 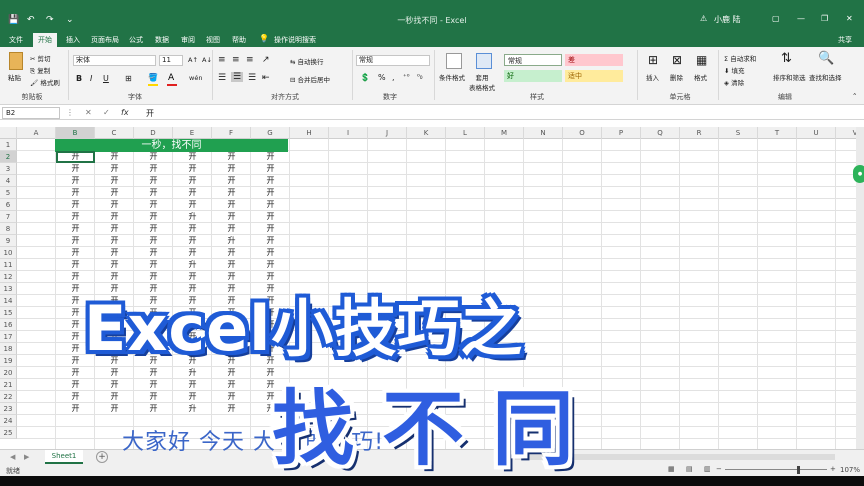 What do you see at coordinates (75, 133) in the screenshot?
I see `column-header: B` at bounding box center [75, 133].